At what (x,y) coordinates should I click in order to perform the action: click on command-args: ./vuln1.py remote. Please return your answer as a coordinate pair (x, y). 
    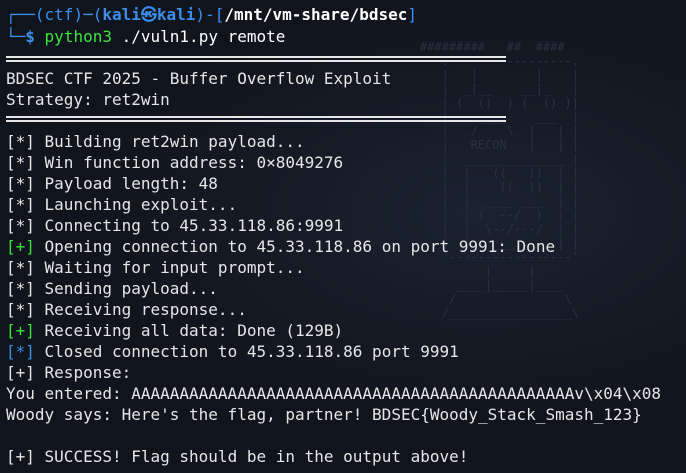
    Looking at the image, I should click on (203, 36).